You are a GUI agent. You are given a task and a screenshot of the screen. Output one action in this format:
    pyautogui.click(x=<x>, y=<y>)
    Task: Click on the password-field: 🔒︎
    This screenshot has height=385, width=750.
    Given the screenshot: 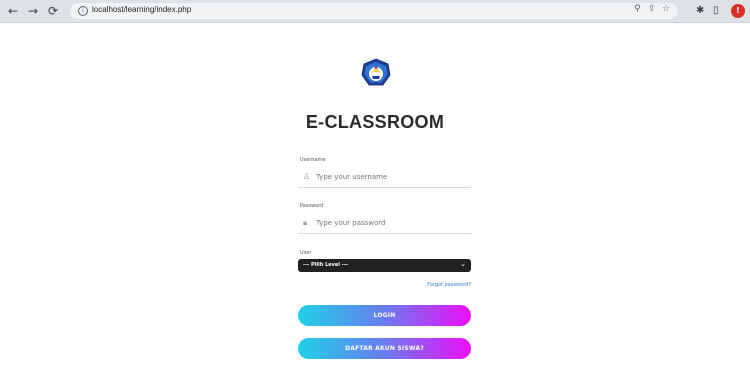 What is the action you would take?
    pyautogui.click(x=384, y=223)
    